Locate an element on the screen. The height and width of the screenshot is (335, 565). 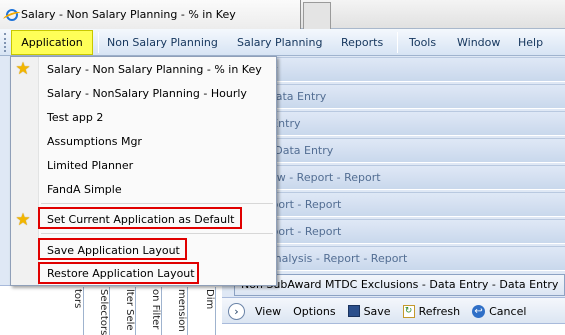
save-button: Save is located at coordinates (369, 311).